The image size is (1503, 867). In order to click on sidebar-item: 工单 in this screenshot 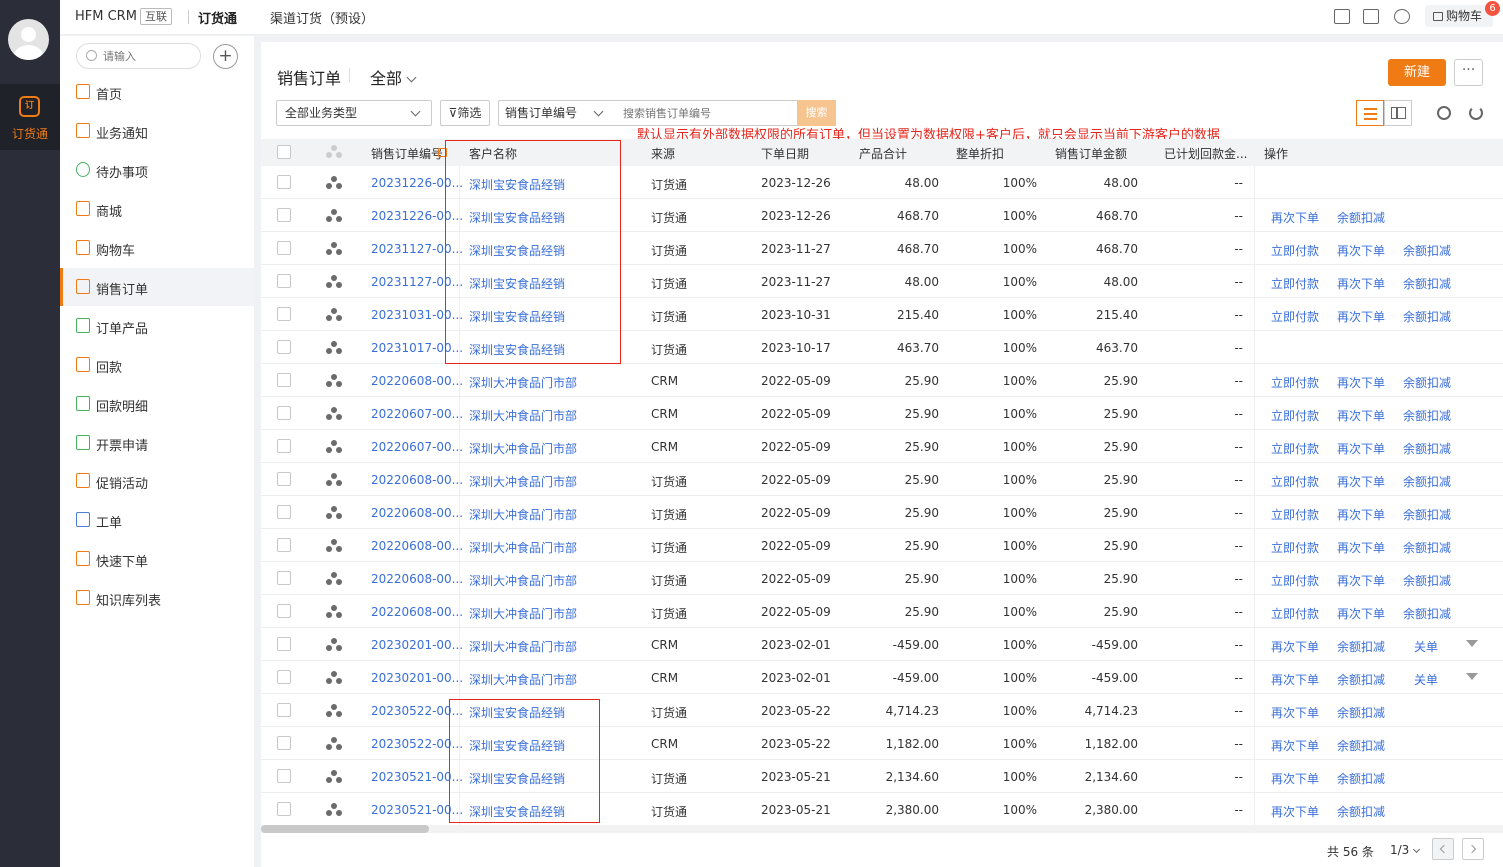, I will do `click(157, 520)`.